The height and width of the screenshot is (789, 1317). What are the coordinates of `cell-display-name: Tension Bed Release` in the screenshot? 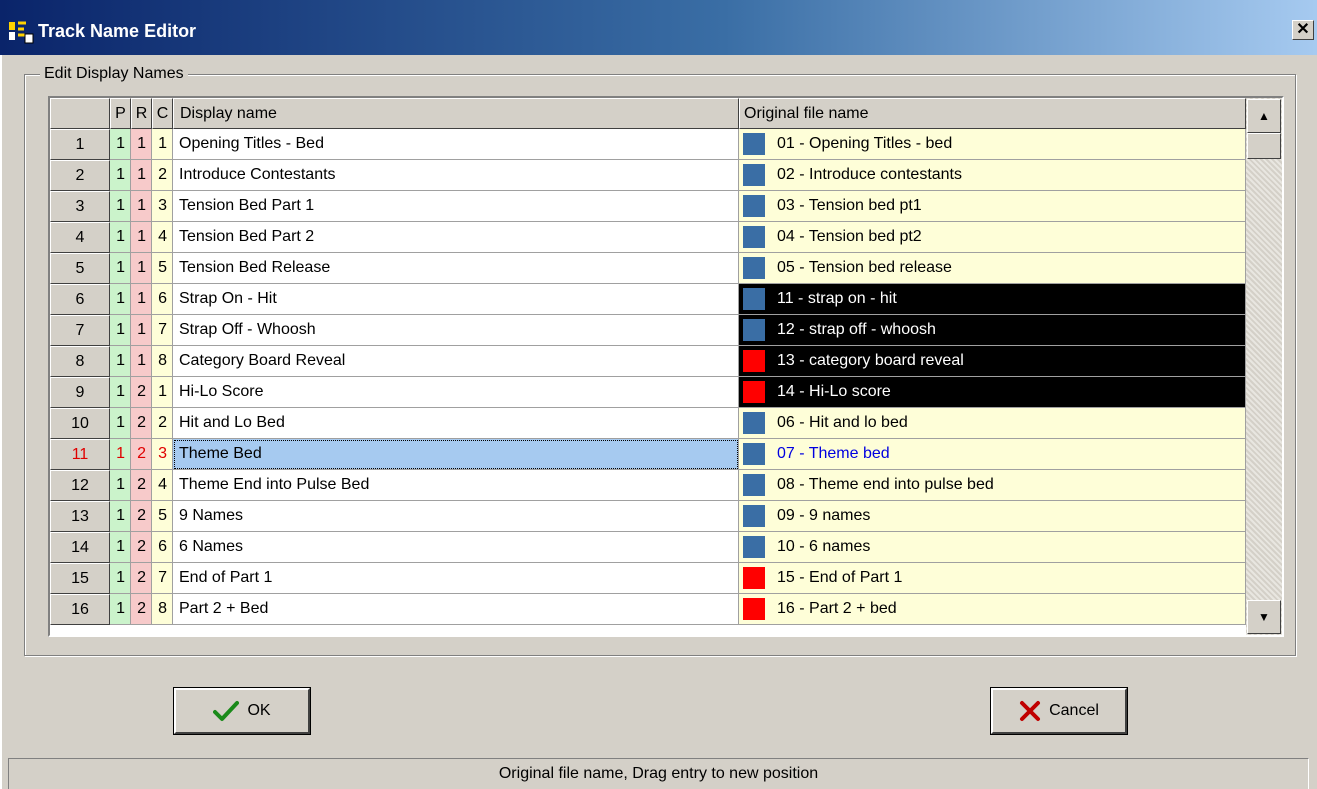 It's located at (456, 268).